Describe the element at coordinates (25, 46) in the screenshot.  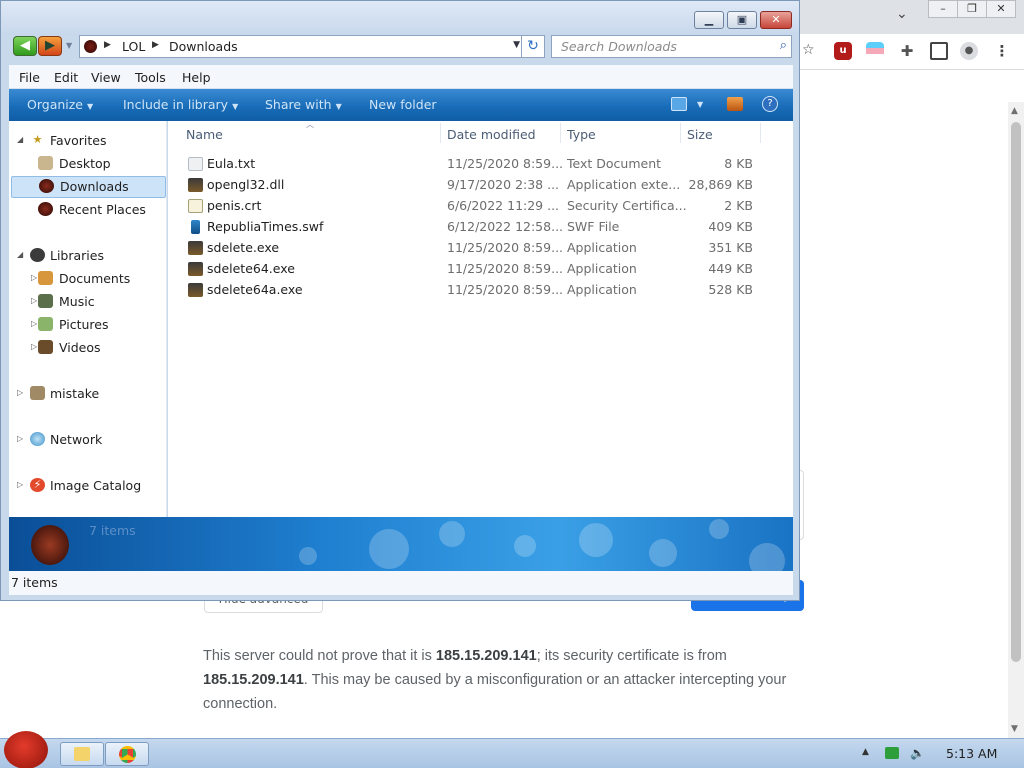
I see `back-arrow-icon: ◀` at that location.